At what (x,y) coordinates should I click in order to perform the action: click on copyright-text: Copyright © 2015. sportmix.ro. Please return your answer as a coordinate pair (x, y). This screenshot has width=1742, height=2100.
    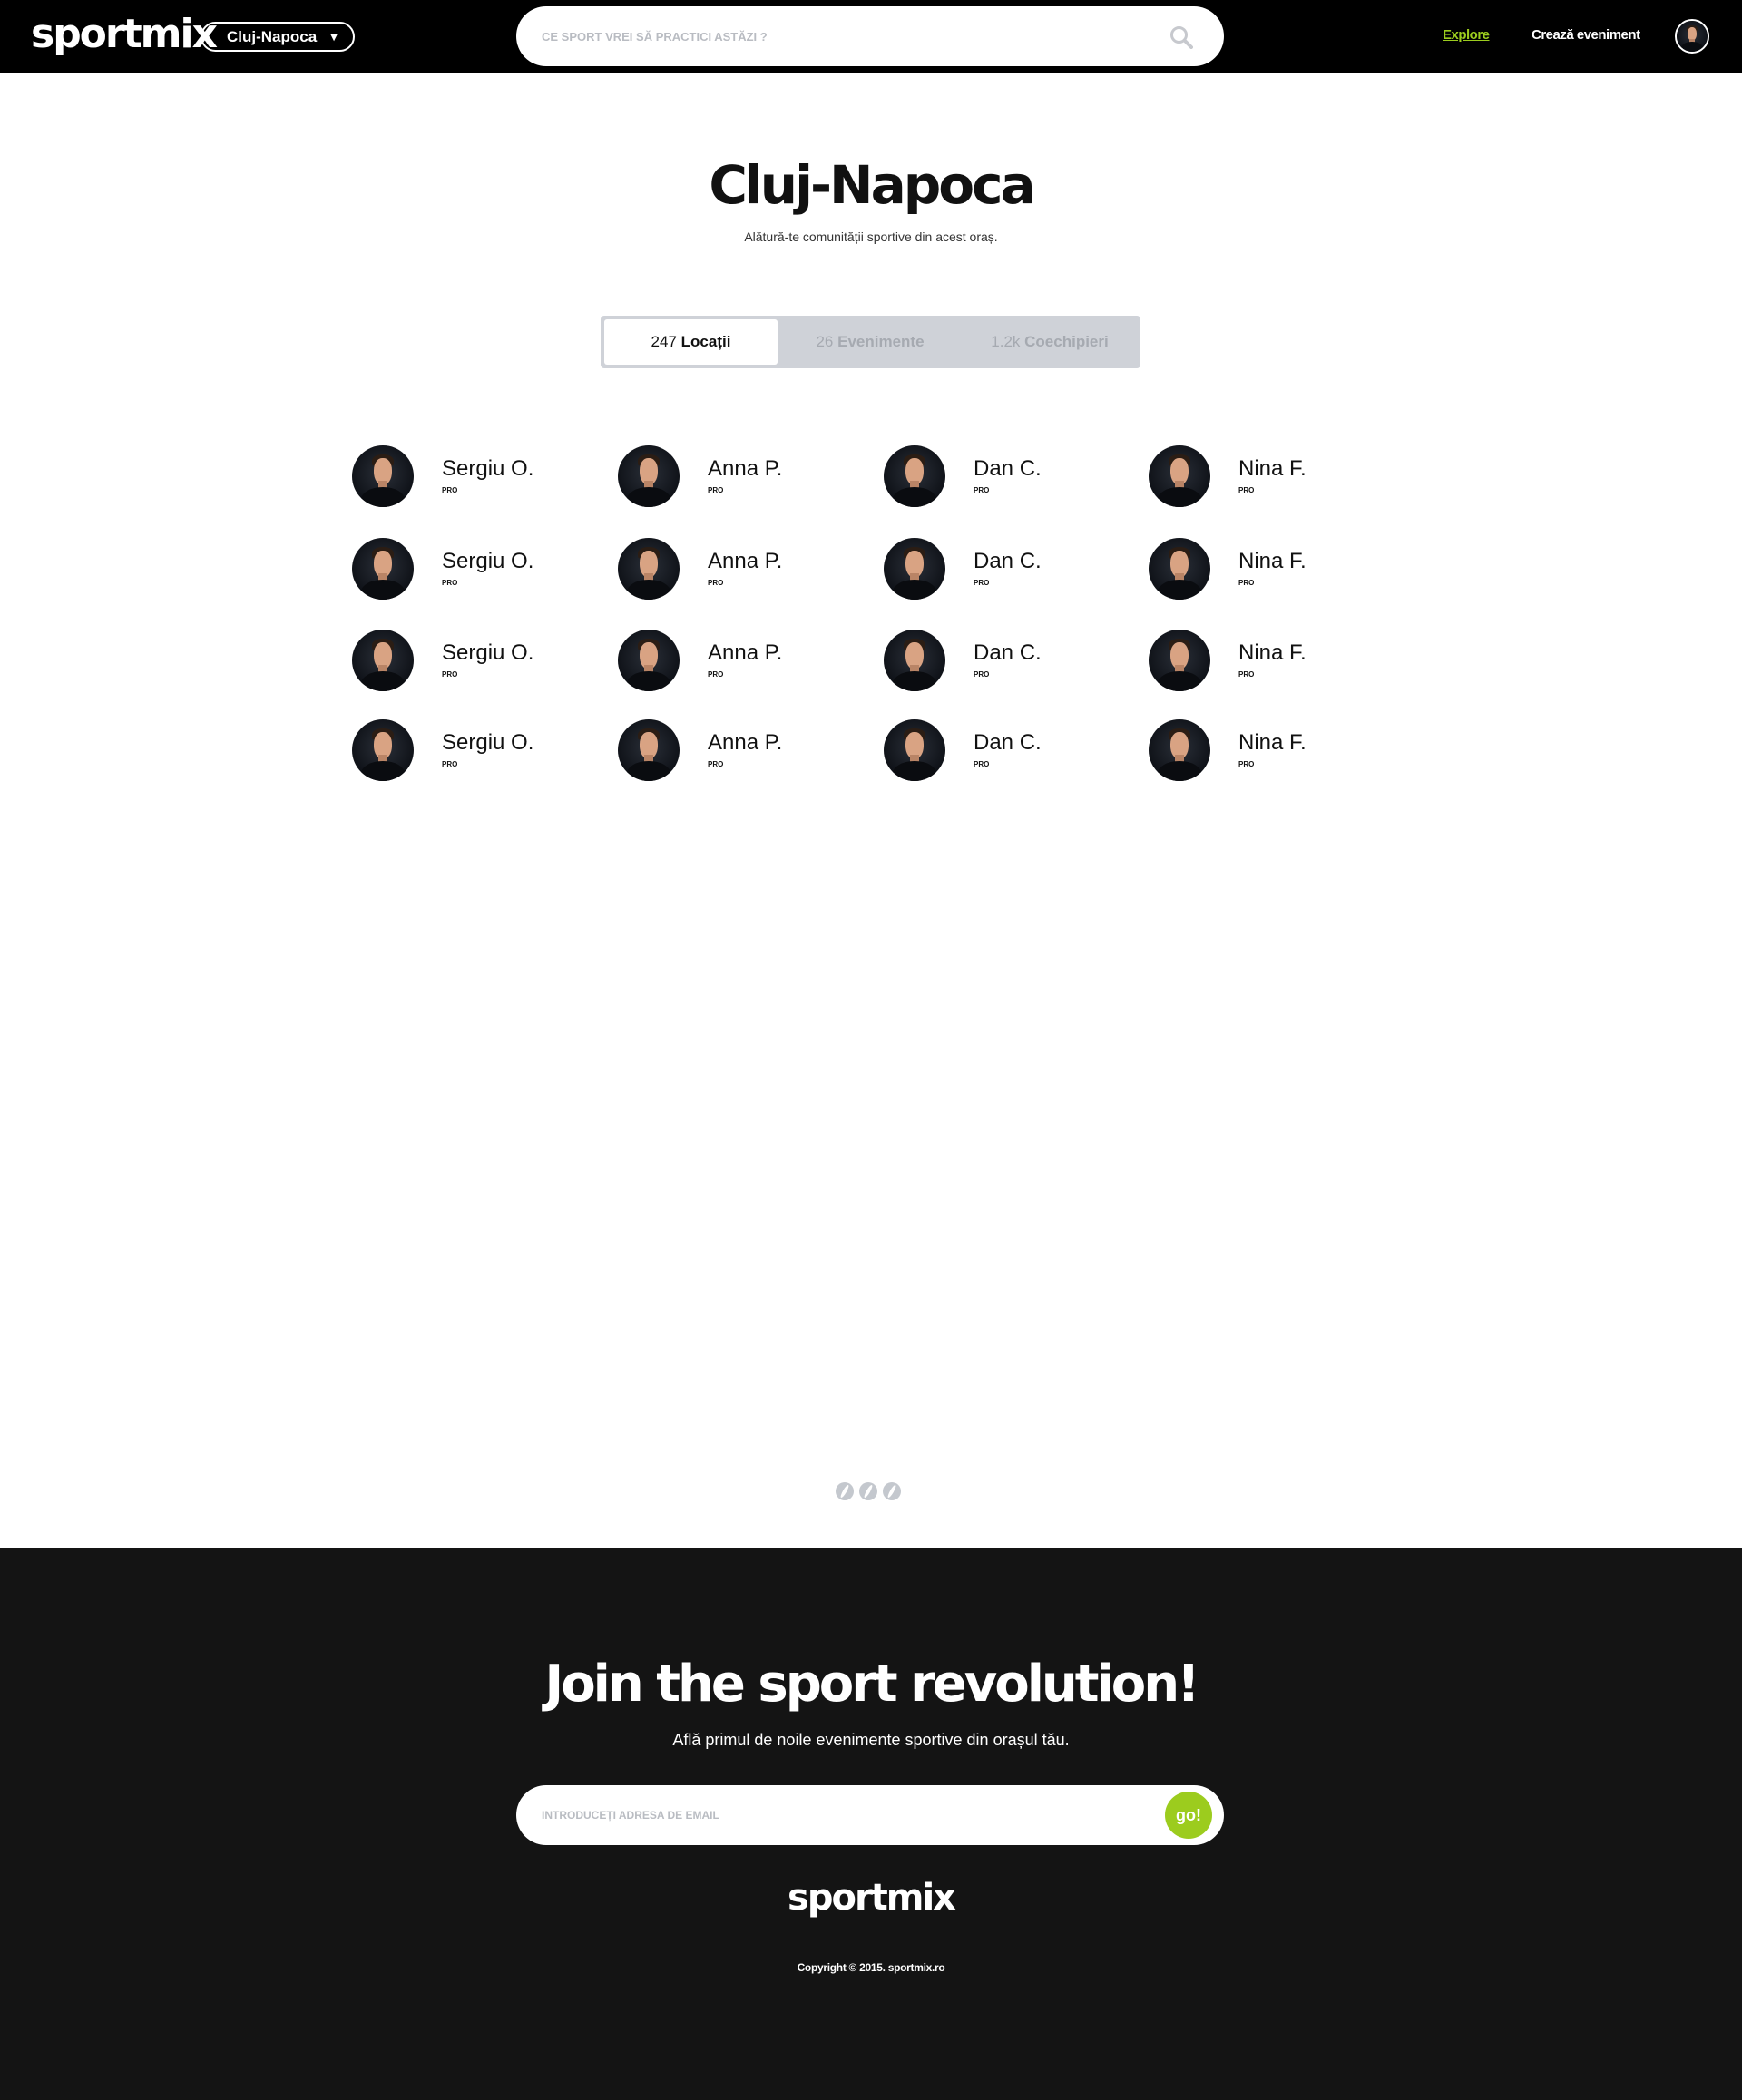
    Looking at the image, I should click on (871, 1967).